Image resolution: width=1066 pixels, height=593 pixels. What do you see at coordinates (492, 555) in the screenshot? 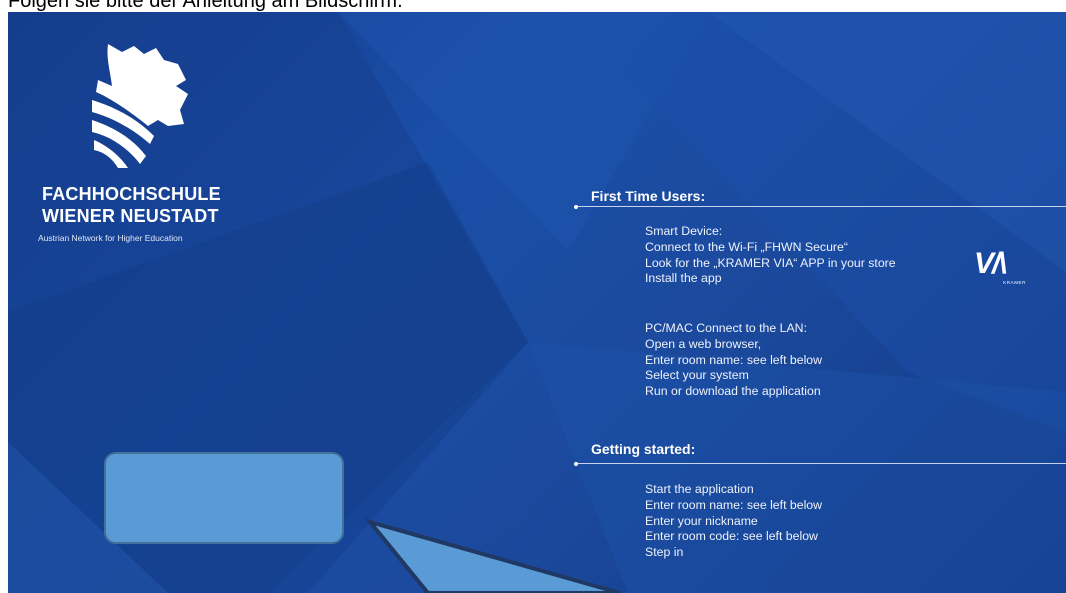
I see `pointer-arrow-shape` at bounding box center [492, 555].